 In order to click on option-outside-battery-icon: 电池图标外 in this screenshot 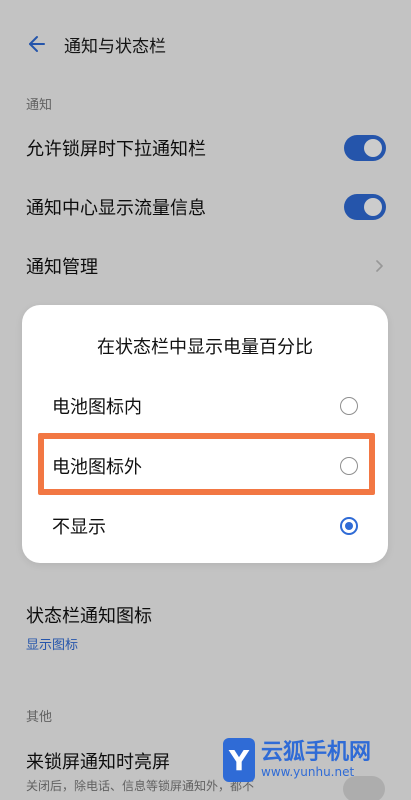, I will do `click(205, 467)`.